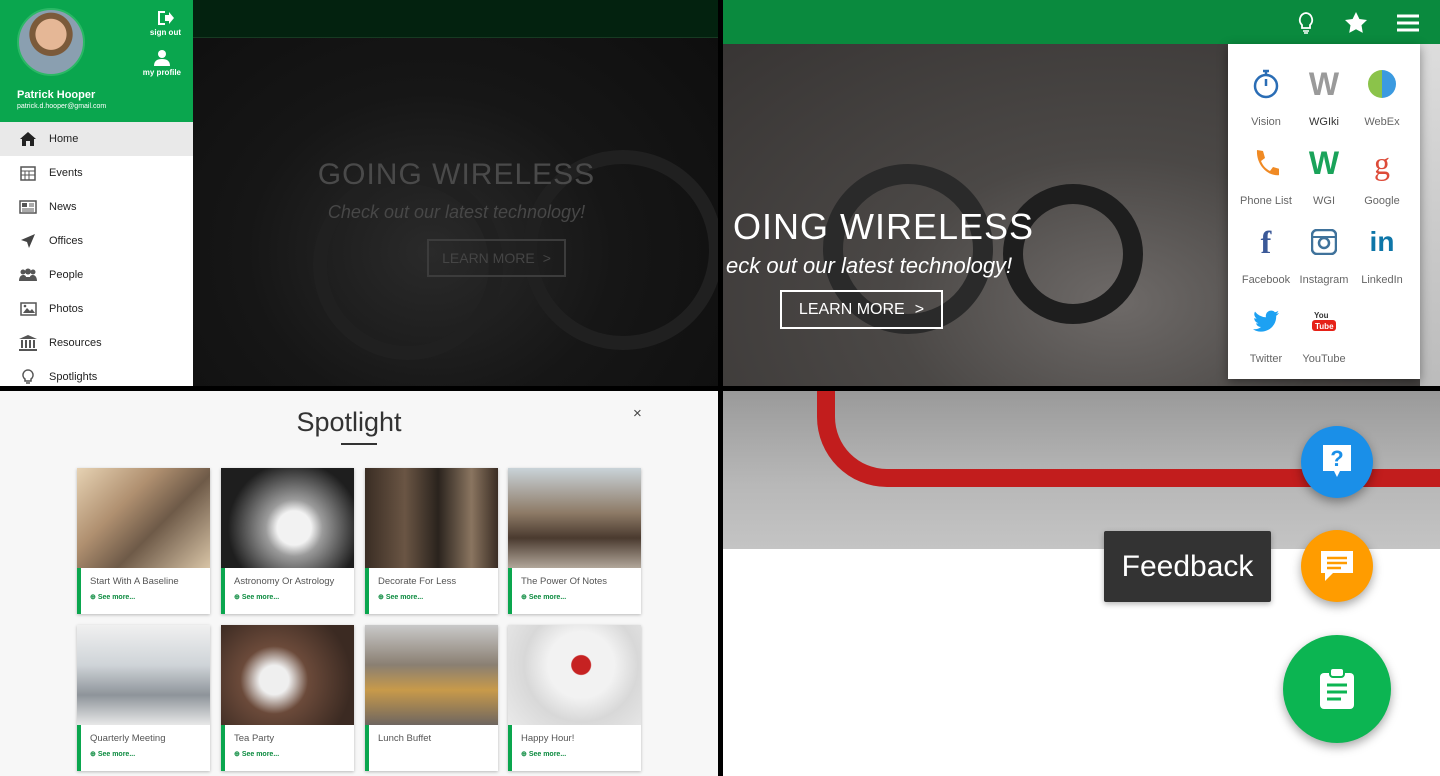 The height and width of the screenshot is (776, 1440). Describe the element at coordinates (96, 374) in the screenshot. I see `nav-item-spotlights: Spotlights` at that location.